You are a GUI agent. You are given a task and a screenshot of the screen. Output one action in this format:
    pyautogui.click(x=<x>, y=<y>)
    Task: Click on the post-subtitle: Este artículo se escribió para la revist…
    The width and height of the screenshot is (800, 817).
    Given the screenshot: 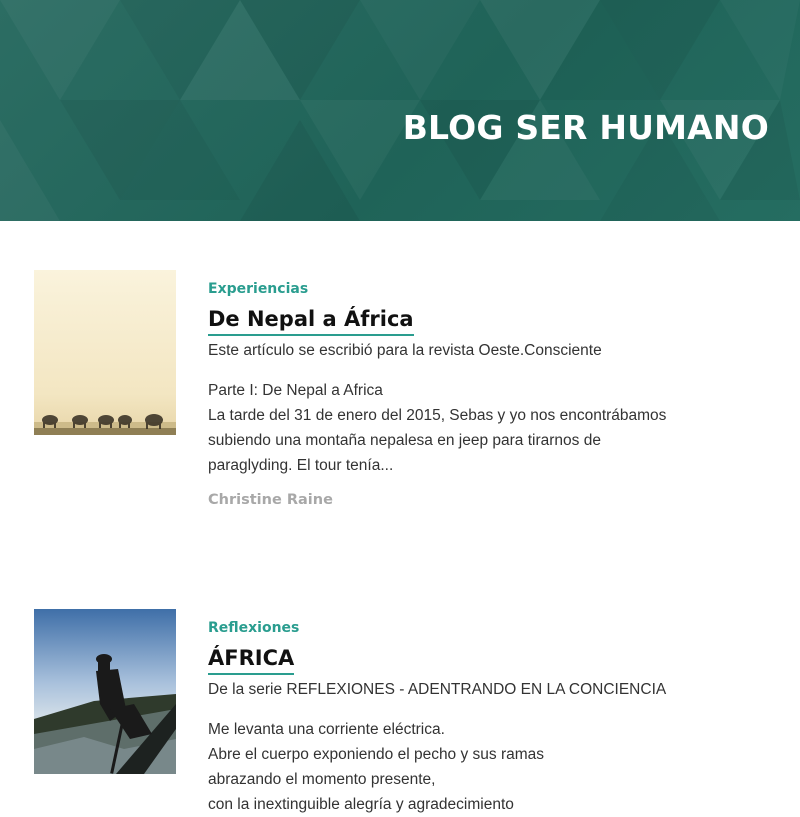 What is the action you would take?
    pyautogui.click(x=405, y=350)
    